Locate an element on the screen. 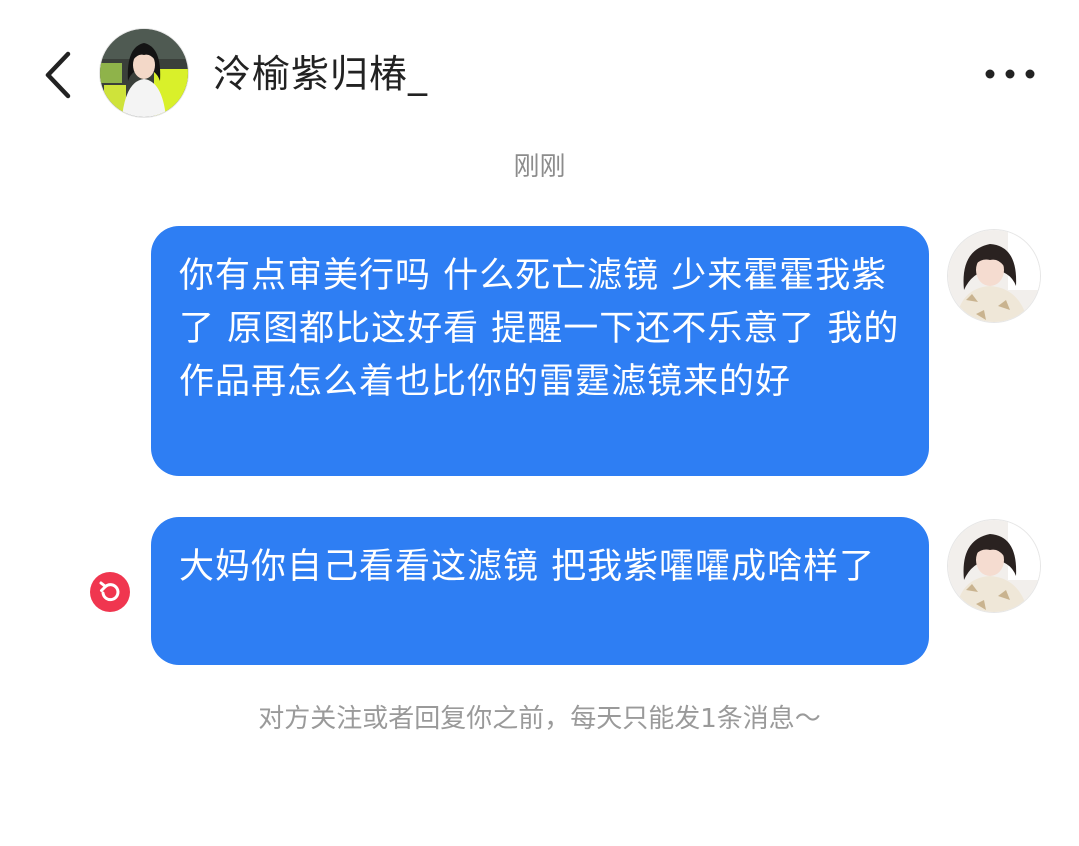 The width and height of the screenshot is (1079, 846). chevron-left-icon is located at coordinates (58, 75).